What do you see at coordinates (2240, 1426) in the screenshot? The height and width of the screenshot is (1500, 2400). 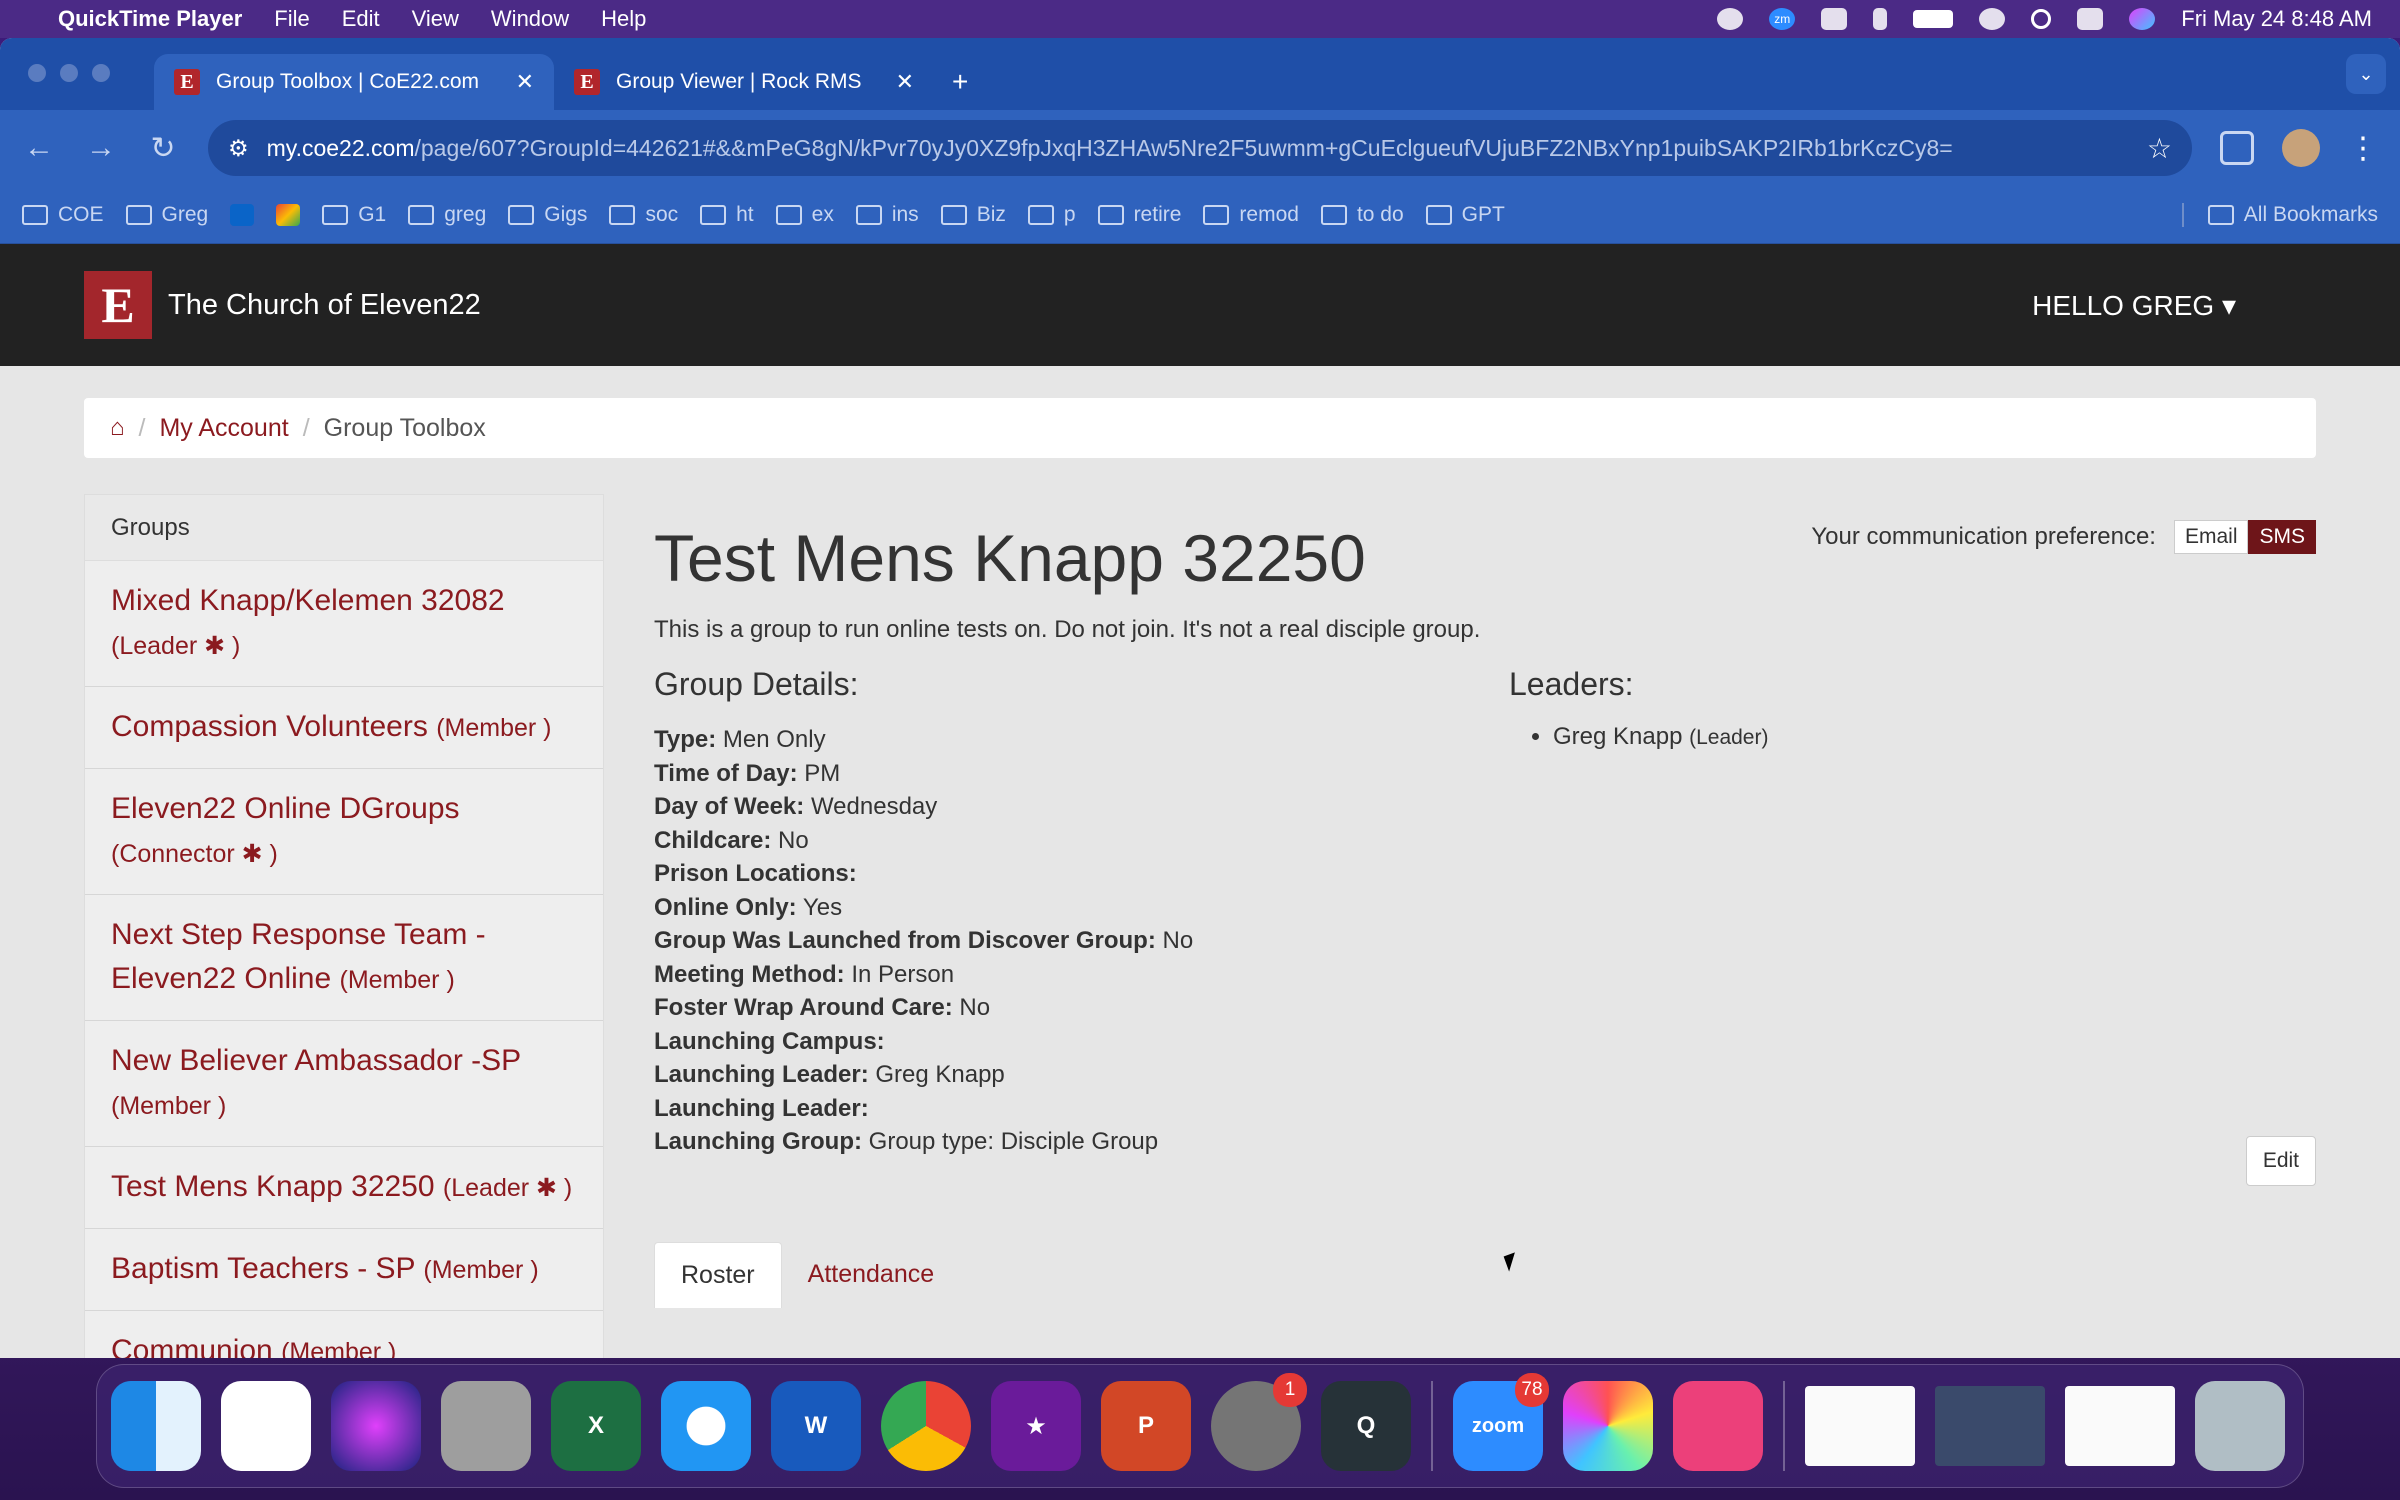 I see `trash-icon` at bounding box center [2240, 1426].